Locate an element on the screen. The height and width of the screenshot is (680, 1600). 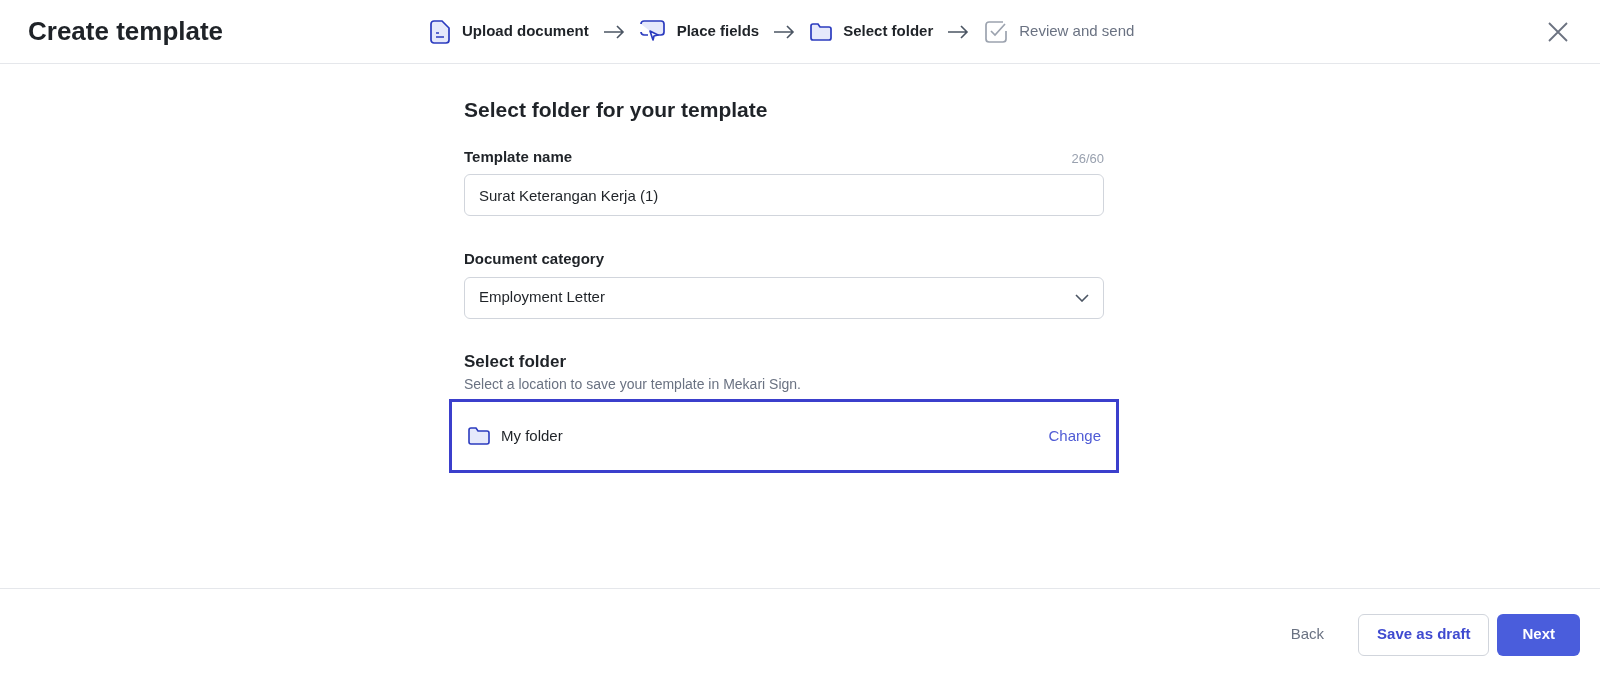
save-as-draft-button: Save as draft is located at coordinates (1424, 634).